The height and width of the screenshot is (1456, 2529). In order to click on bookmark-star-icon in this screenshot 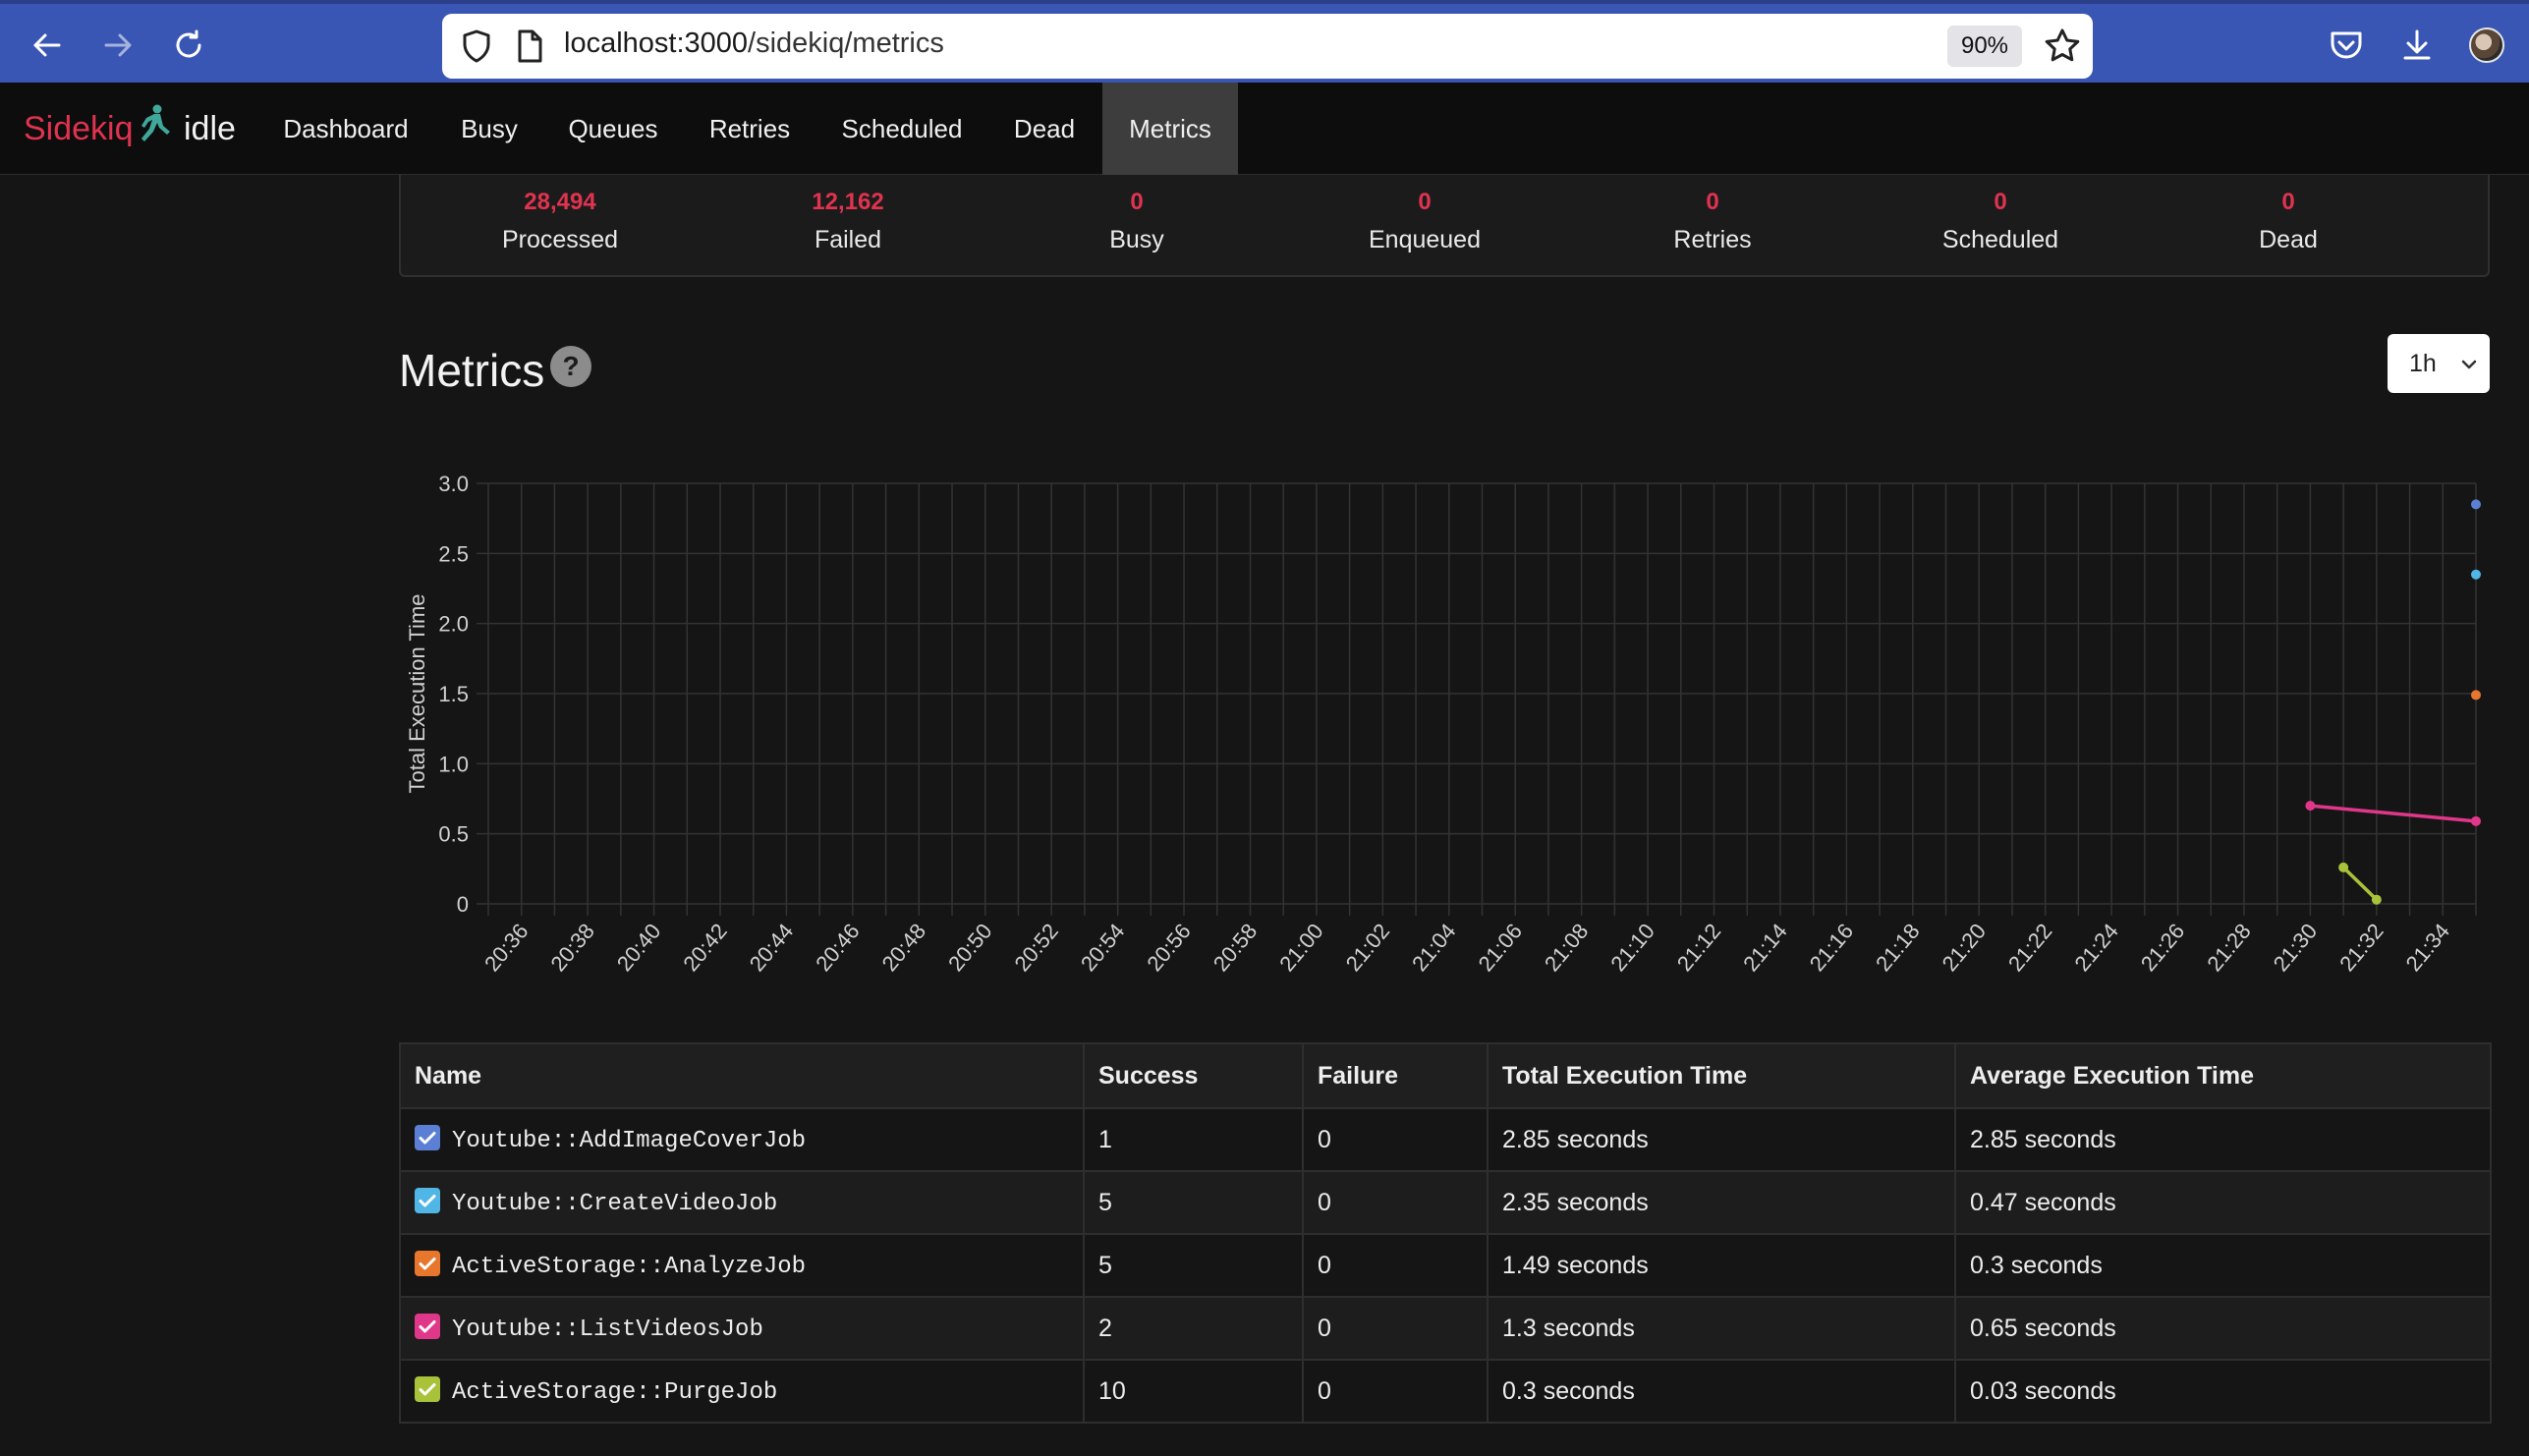, I will do `click(2062, 46)`.